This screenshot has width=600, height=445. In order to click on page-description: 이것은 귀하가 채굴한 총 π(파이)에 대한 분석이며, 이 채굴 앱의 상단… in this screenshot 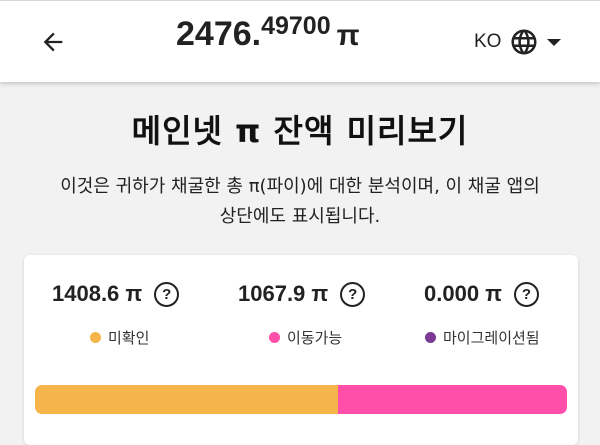, I will do `click(300, 201)`.